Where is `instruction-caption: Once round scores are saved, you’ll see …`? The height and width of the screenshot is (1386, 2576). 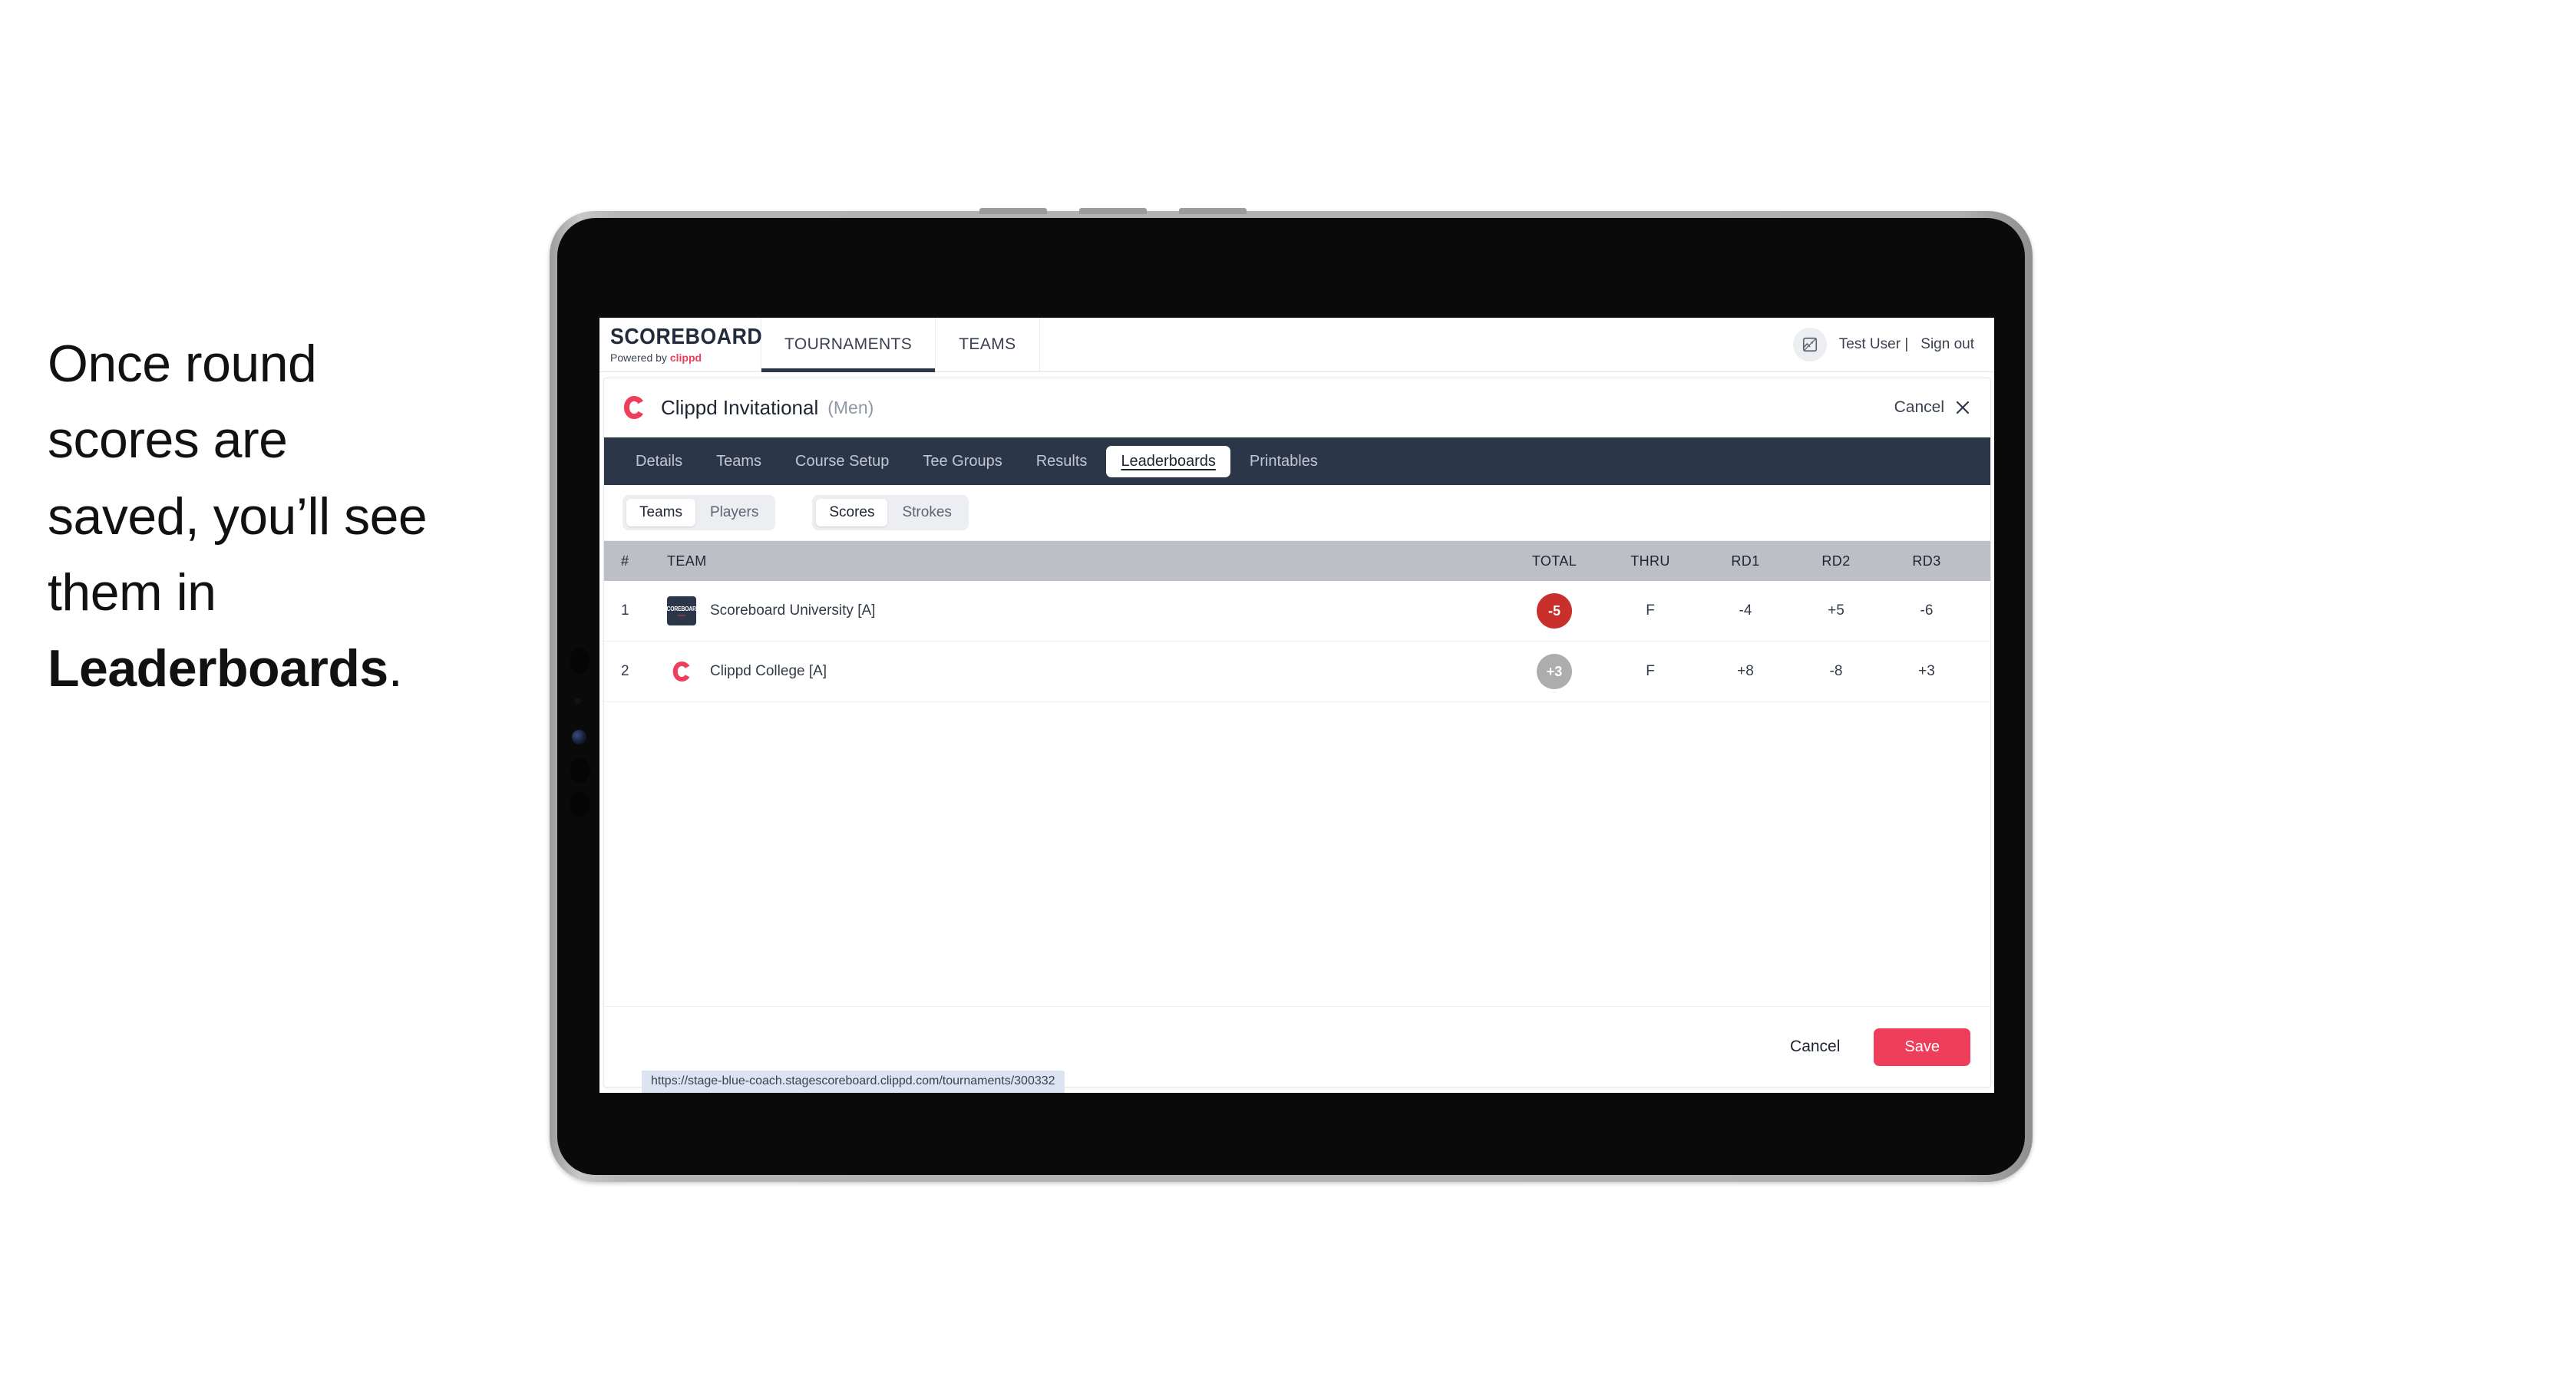
instruction-caption: Once round scores are saved, you’ll see … is located at coordinates (282, 516).